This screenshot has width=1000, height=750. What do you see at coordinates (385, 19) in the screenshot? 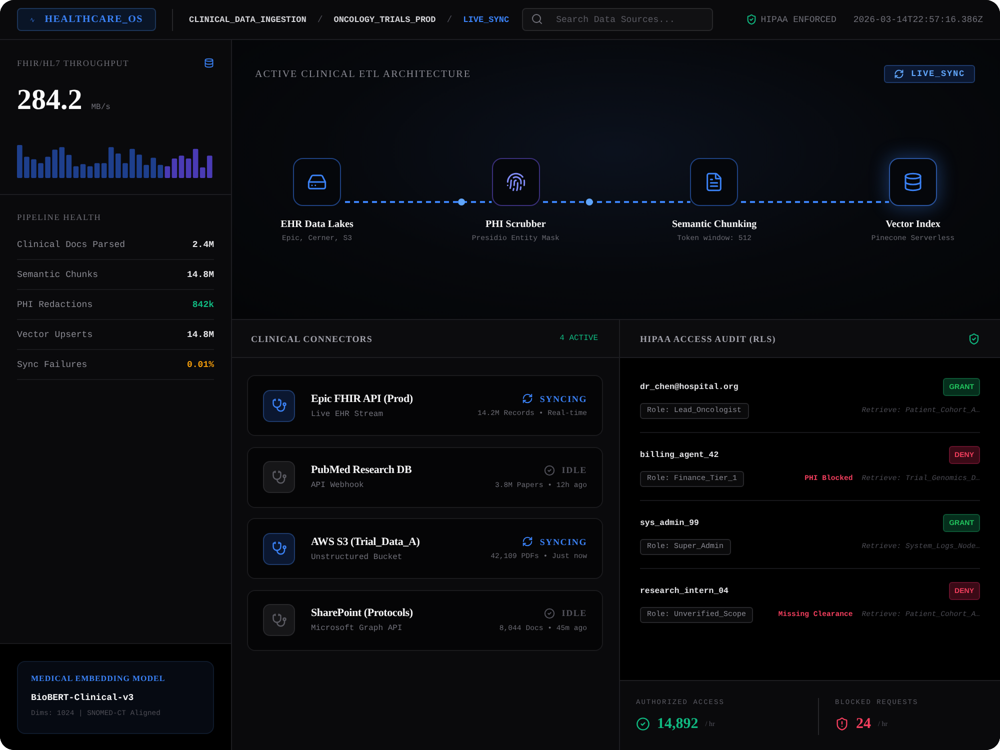
I see `breadcrumb-link: ONCOLOGY_TRIALS_PROD` at bounding box center [385, 19].